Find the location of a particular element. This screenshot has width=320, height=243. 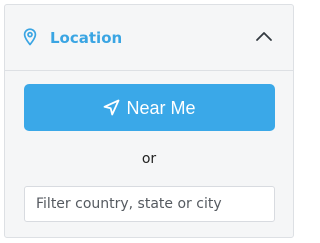

map-pin-icon is located at coordinates (30, 37).